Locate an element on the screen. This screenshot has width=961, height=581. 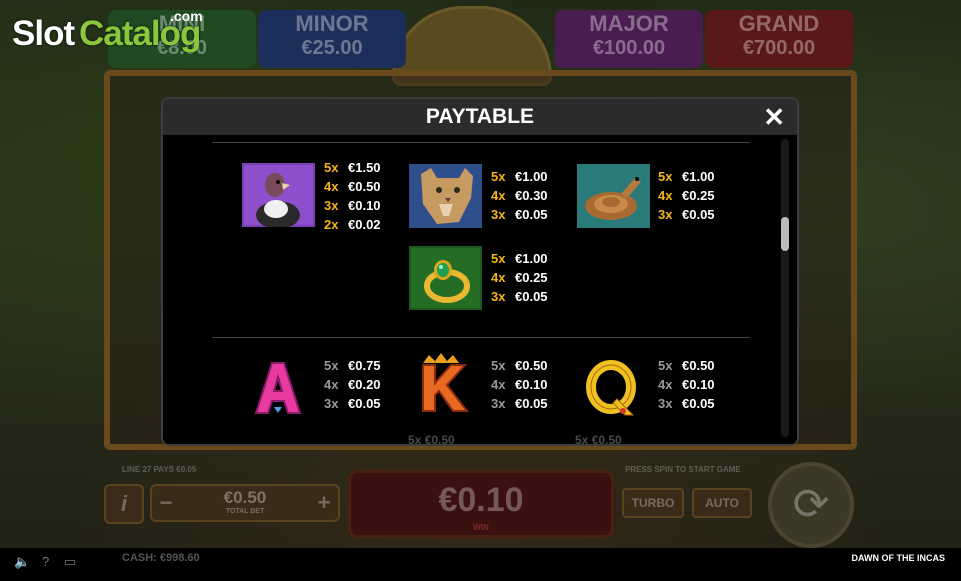
king-pays: 5x €0.50 4x €0.10 3x €0.05 is located at coordinates (519, 384).